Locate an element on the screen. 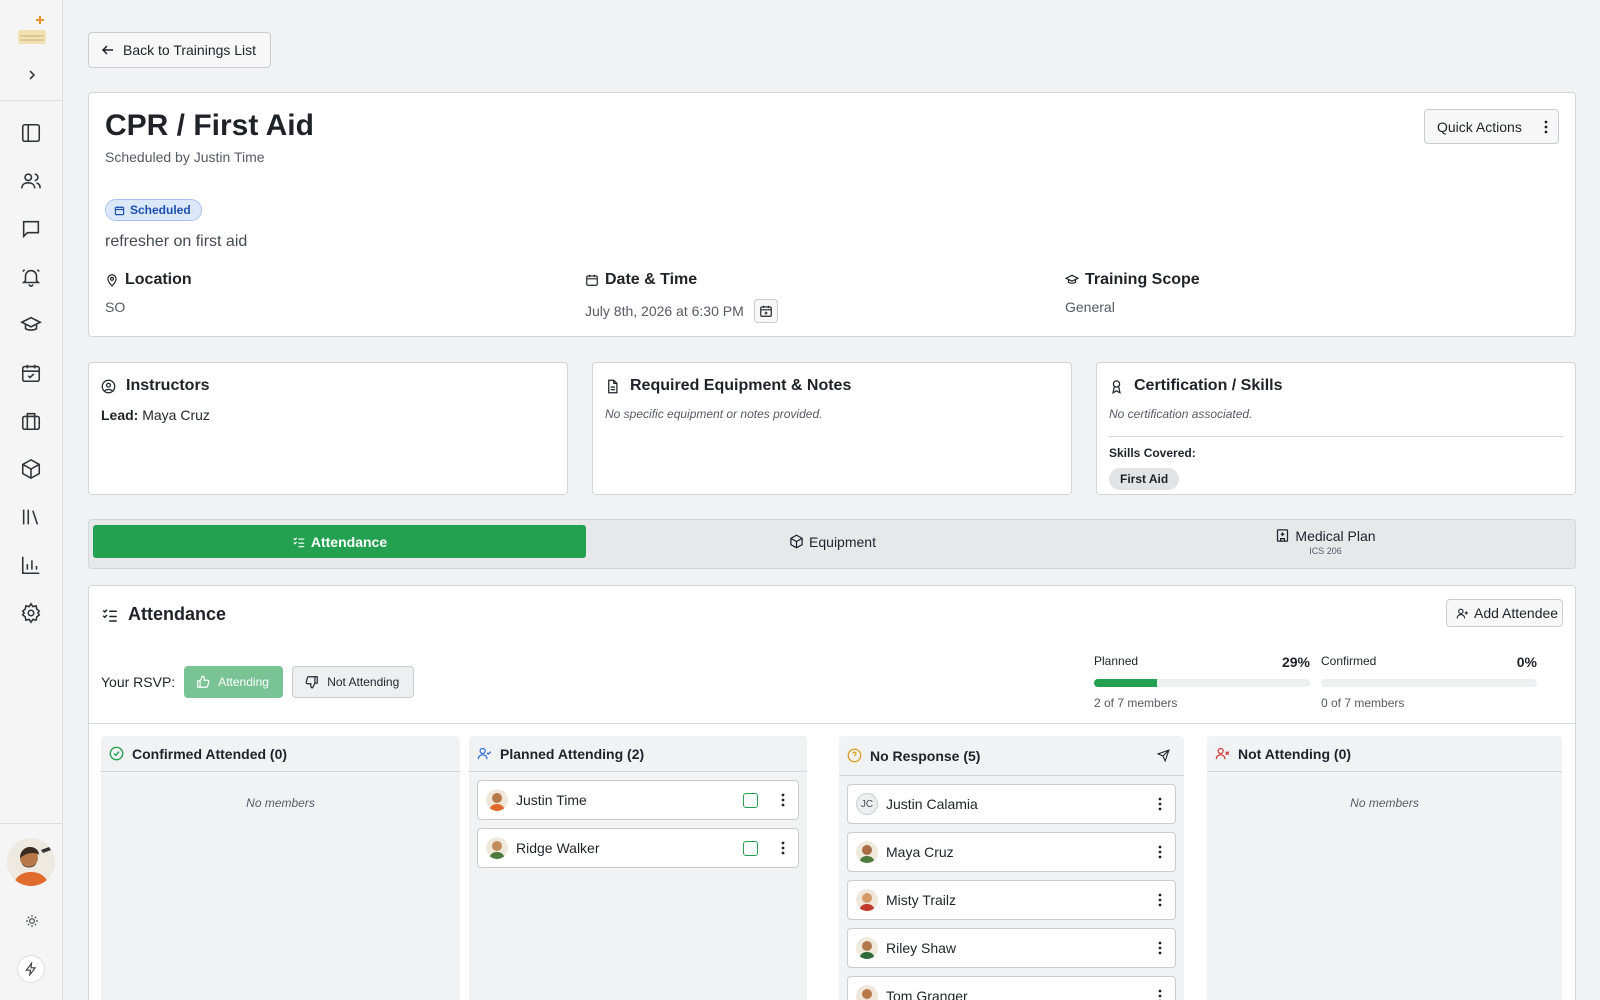 This screenshot has width=1600, height=1000. quick-launch-button is located at coordinates (31, 969).